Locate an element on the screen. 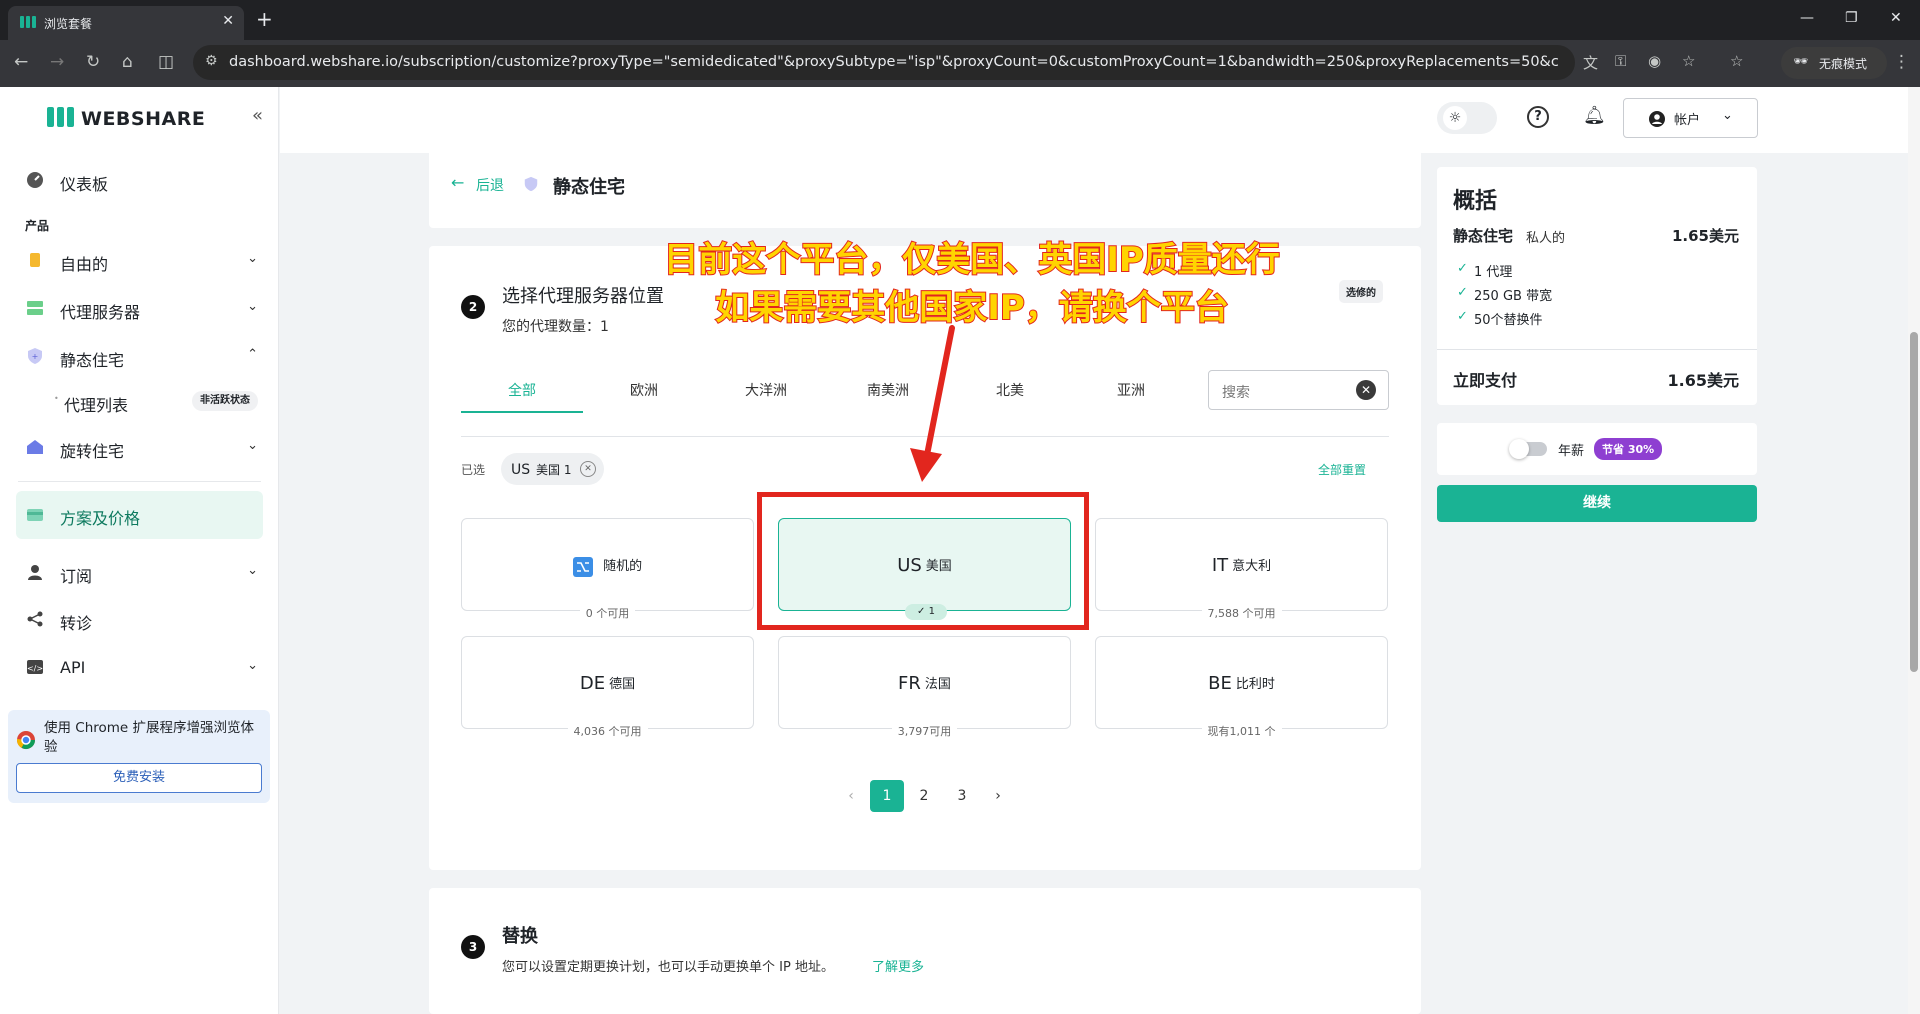  inactive-badge: 非活跃状态 is located at coordinates (225, 401).